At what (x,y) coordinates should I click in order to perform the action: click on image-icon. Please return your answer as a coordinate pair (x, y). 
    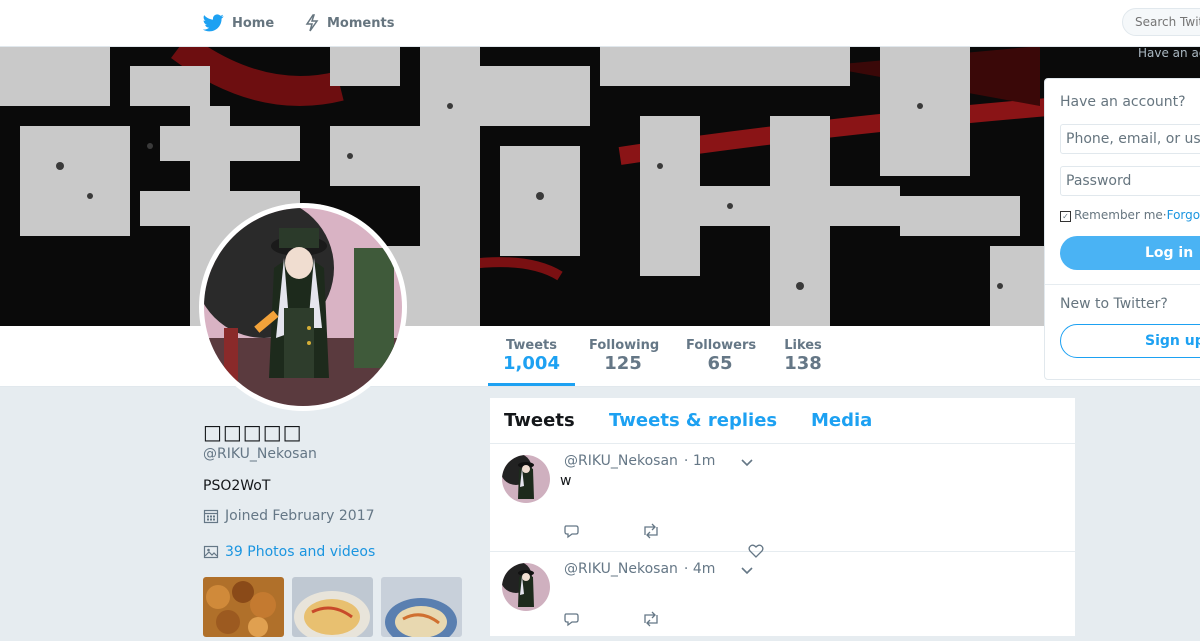
    Looking at the image, I should click on (211, 552).